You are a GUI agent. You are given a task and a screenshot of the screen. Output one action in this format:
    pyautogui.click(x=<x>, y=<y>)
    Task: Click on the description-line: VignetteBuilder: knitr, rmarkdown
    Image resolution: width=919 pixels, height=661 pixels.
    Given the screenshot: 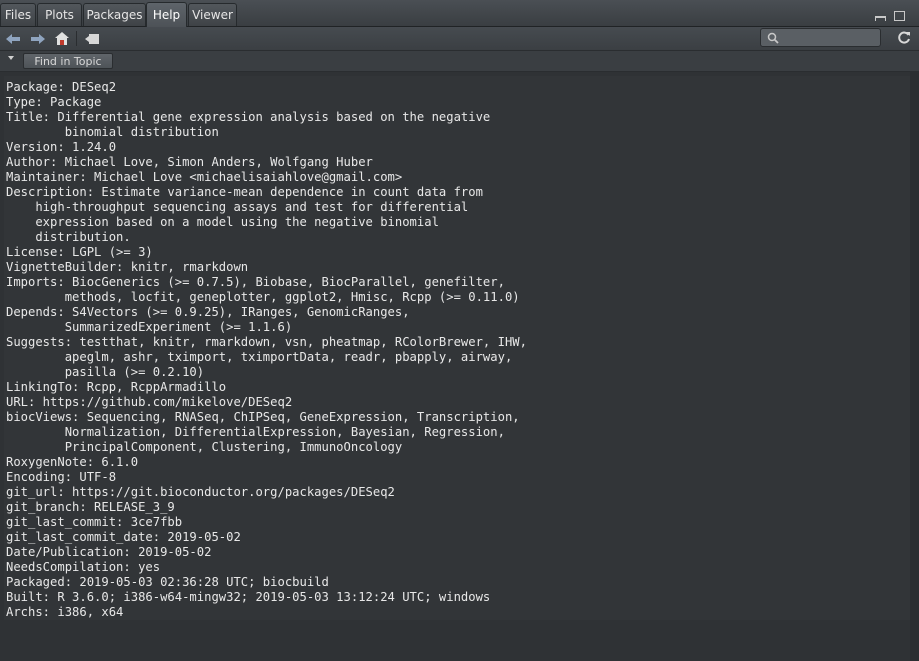 What is the action you would take?
    pyautogui.click(x=127, y=267)
    